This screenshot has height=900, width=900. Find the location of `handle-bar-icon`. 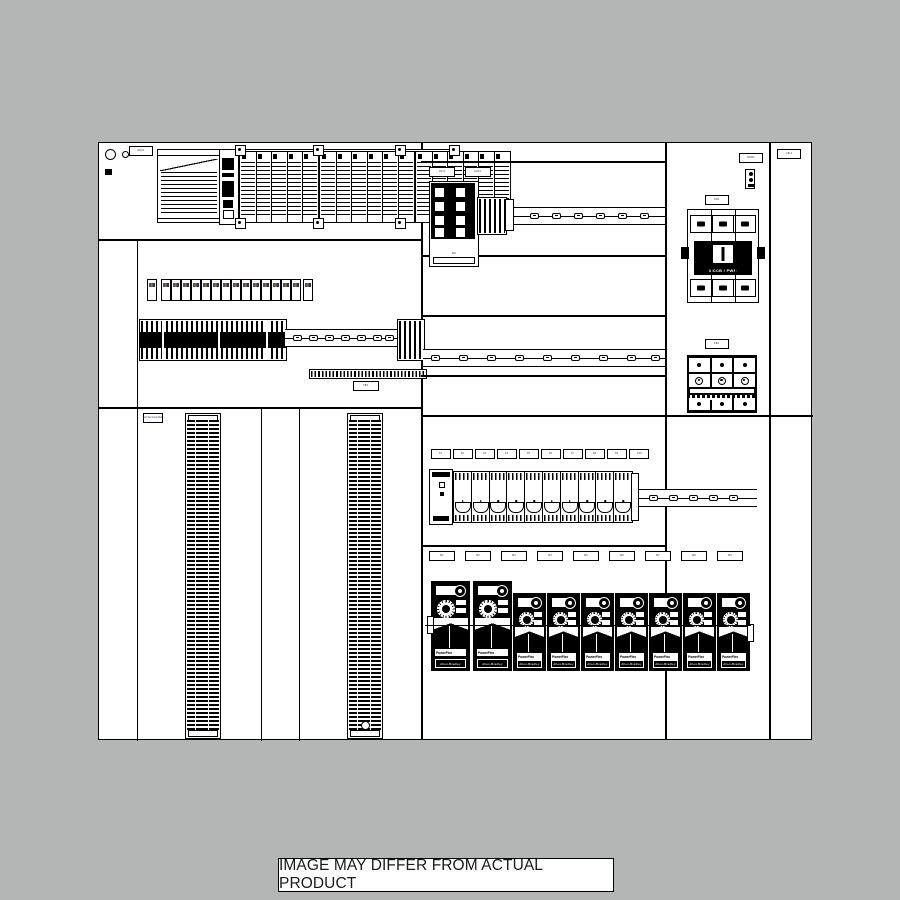

handle-bar-icon is located at coordinates (723, 254).